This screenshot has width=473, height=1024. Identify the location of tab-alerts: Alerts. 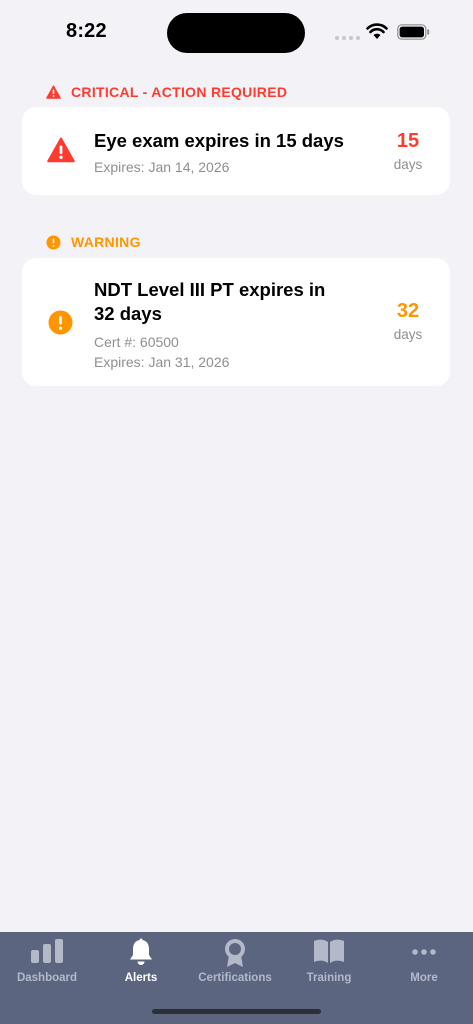
(141, 962).